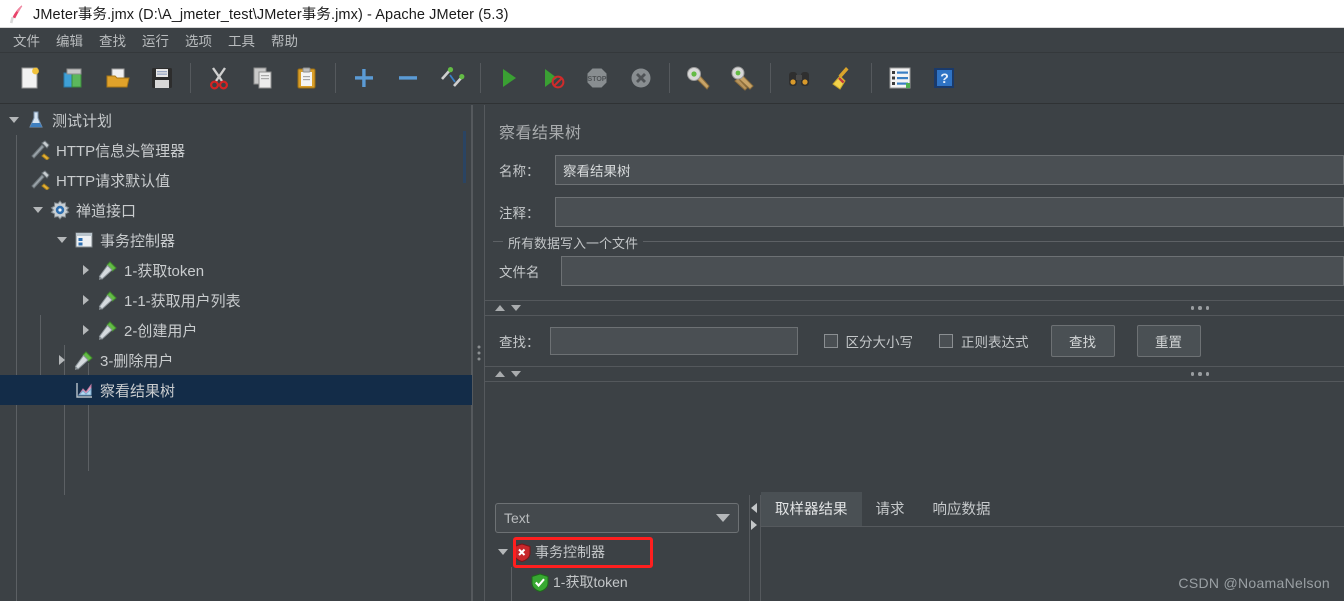  Describe the element at coordinates (40, 150) in the screenshot. I see `header-manager-icon` at that location.